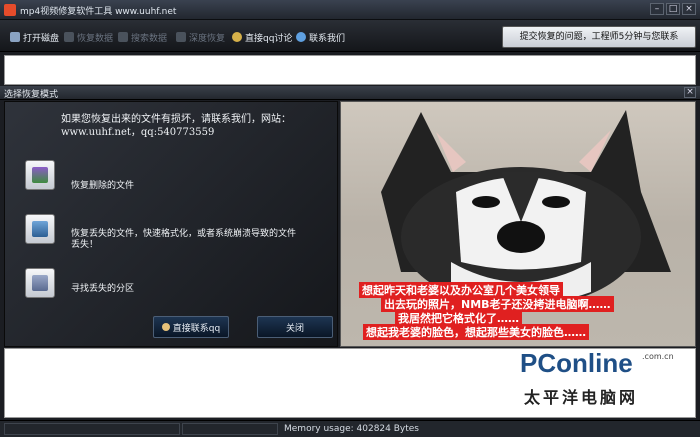 This screenshot has width=700, height=437. Describe the element at coordinates (350, 93) in the screenshot. I see `dialog-title-bar: 选择恢复模式 ×` at that location.